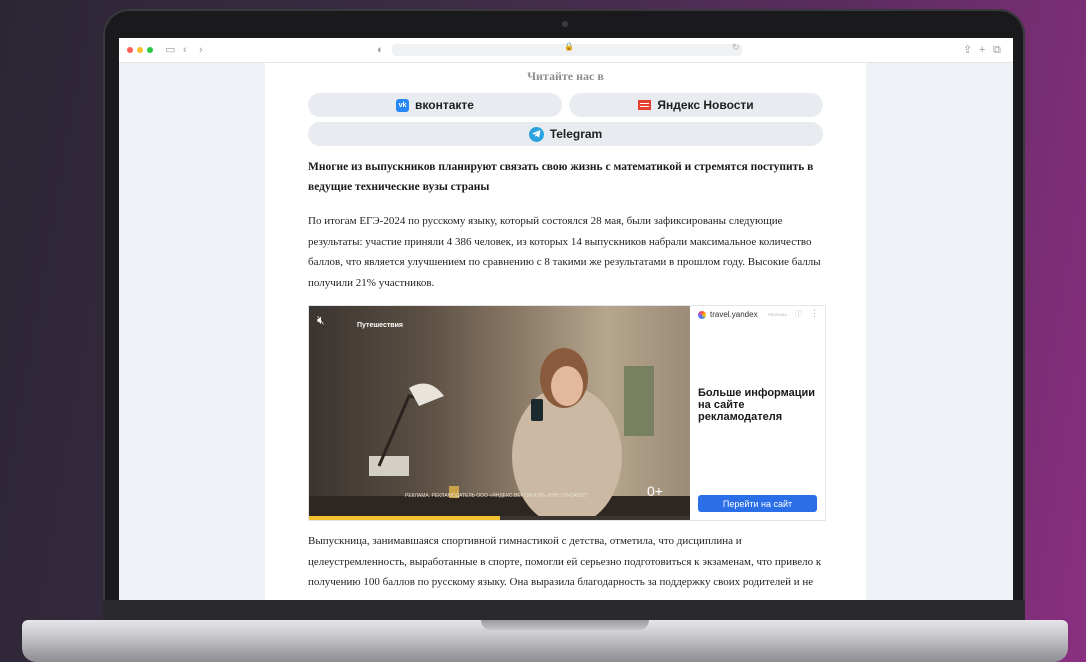 The width and height of the screenshot is (1086, 662). Describe the element at coordinates (569, 46) in the screenshot. I see `lock-icon: 🔒` at that location.